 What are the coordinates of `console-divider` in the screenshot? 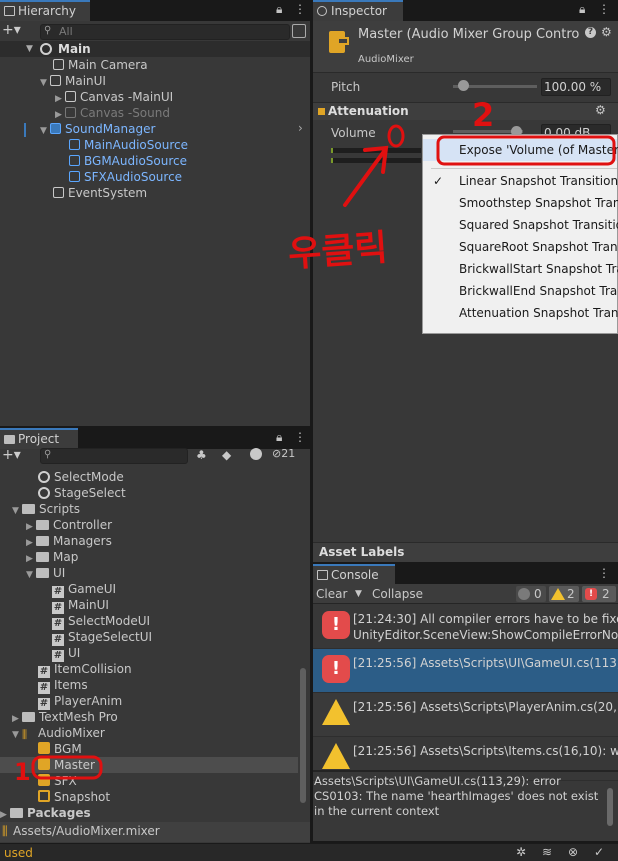 It's located at (465, 771).